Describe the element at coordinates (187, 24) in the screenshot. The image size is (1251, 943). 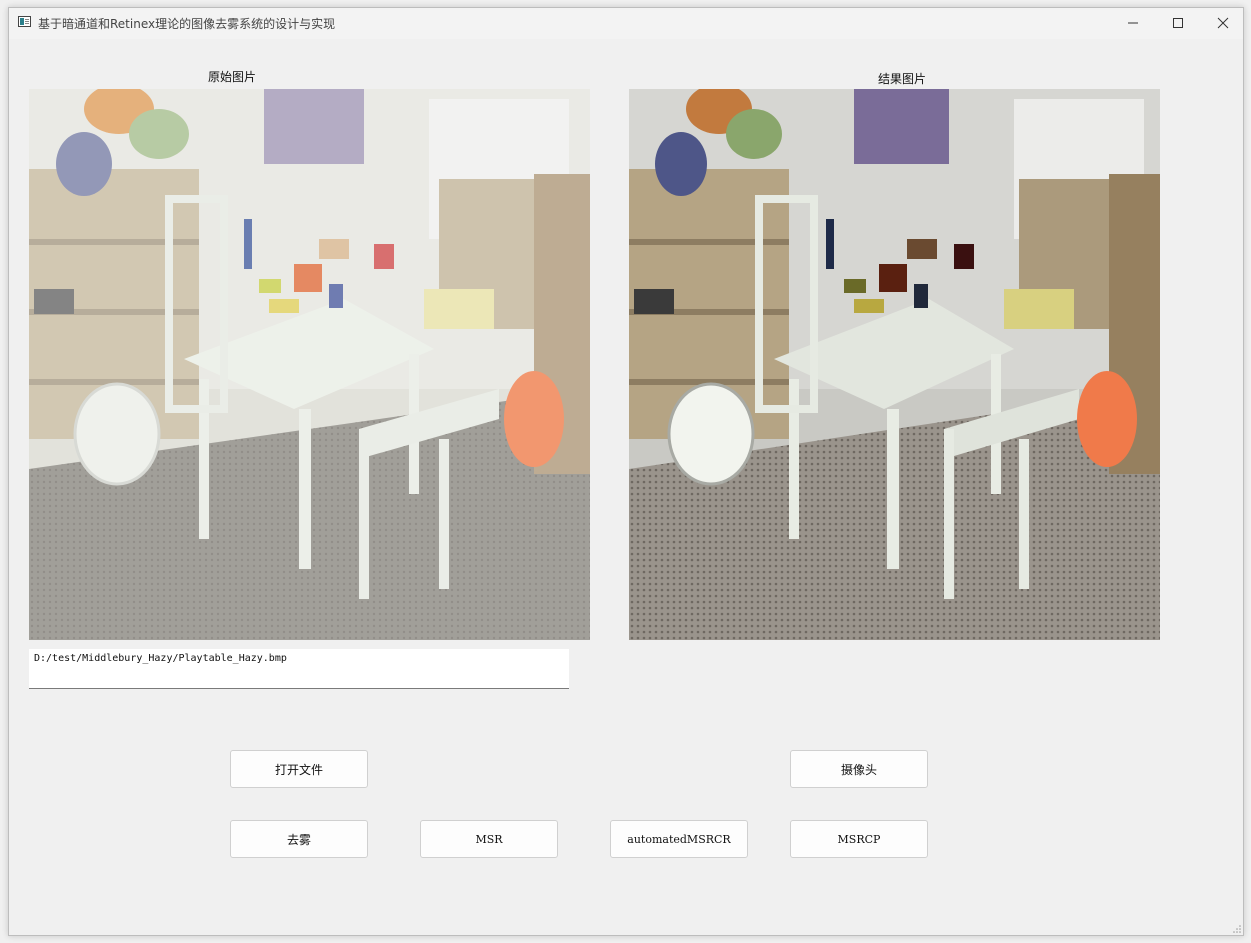
I see `window-title: 基于暗通道和Retinex理论的图像去雾系统的设计与实现` at that location.